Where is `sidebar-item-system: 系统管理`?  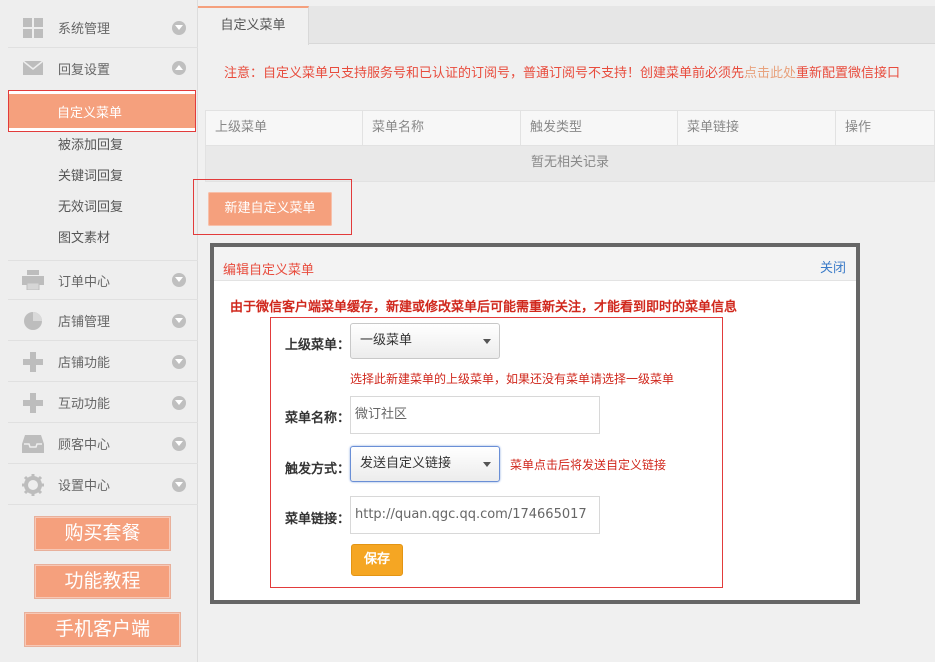
sidebar-item-system: 系统管理 is located at coordinates (103, 28).